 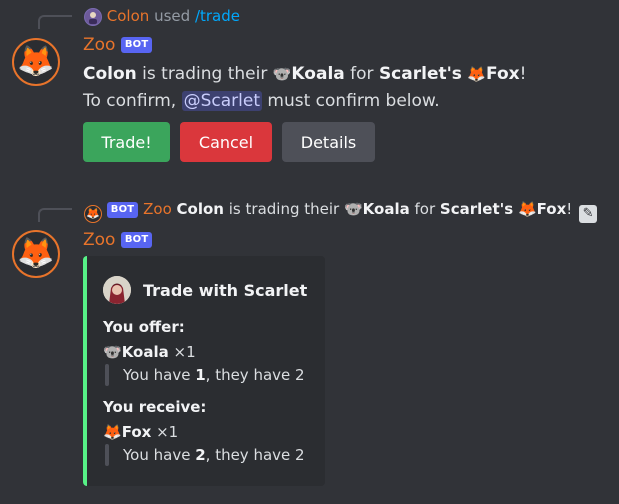 I want to click on trade-button: Trade!, so click(x=126, y=142).